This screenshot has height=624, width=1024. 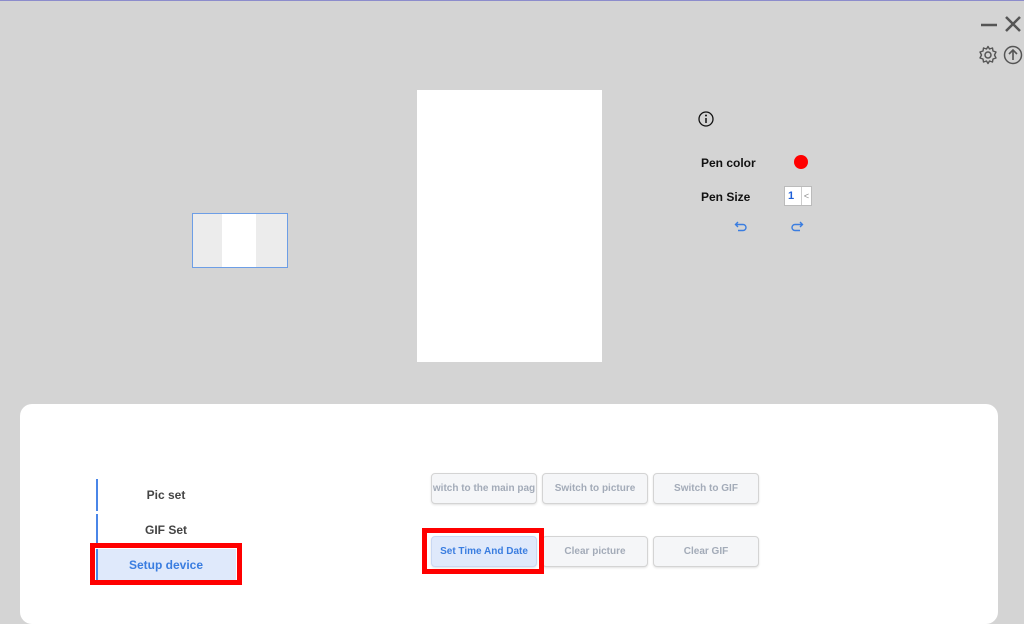 I want to click on switch-to-gif-button: Switch to GIF, so click(x=706, y=488).